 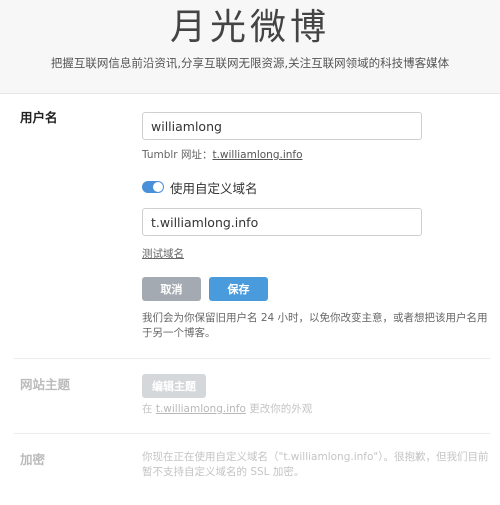 What do you see at coordinates (45, 384) in the screenshot?
I see `theme-section-label: 网站主题` at bounding box center [45, 384].